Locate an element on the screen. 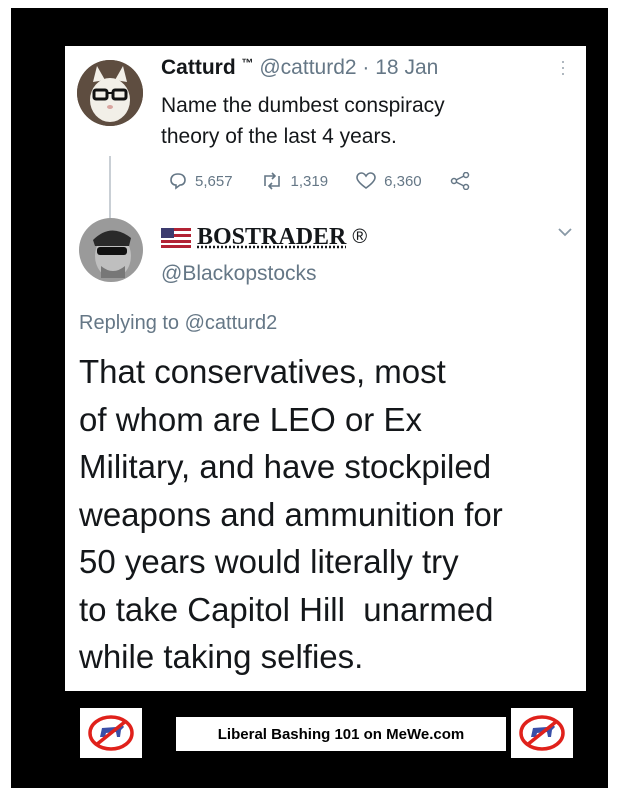 The width and height of the screenshot is (617, 800). retweet-action: 1,319 is located at coordinates (295, 181).